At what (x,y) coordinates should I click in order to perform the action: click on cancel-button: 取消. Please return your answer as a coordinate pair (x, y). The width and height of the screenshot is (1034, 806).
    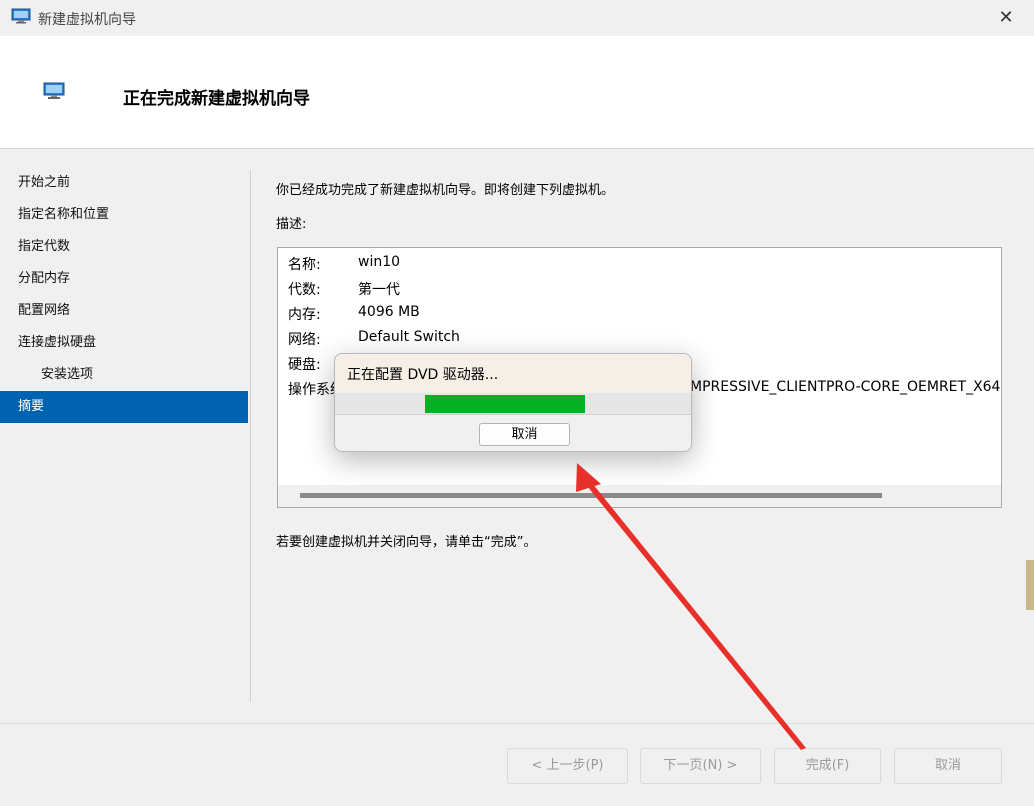
    Looking at the image, I should click on (948, 766).